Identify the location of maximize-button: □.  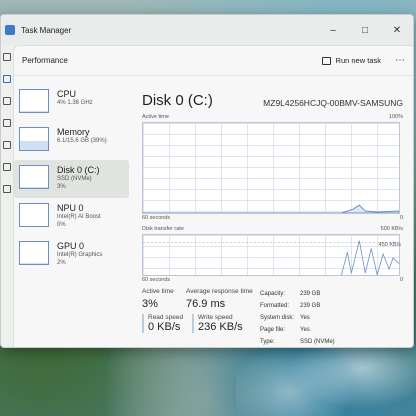
(365, 30).